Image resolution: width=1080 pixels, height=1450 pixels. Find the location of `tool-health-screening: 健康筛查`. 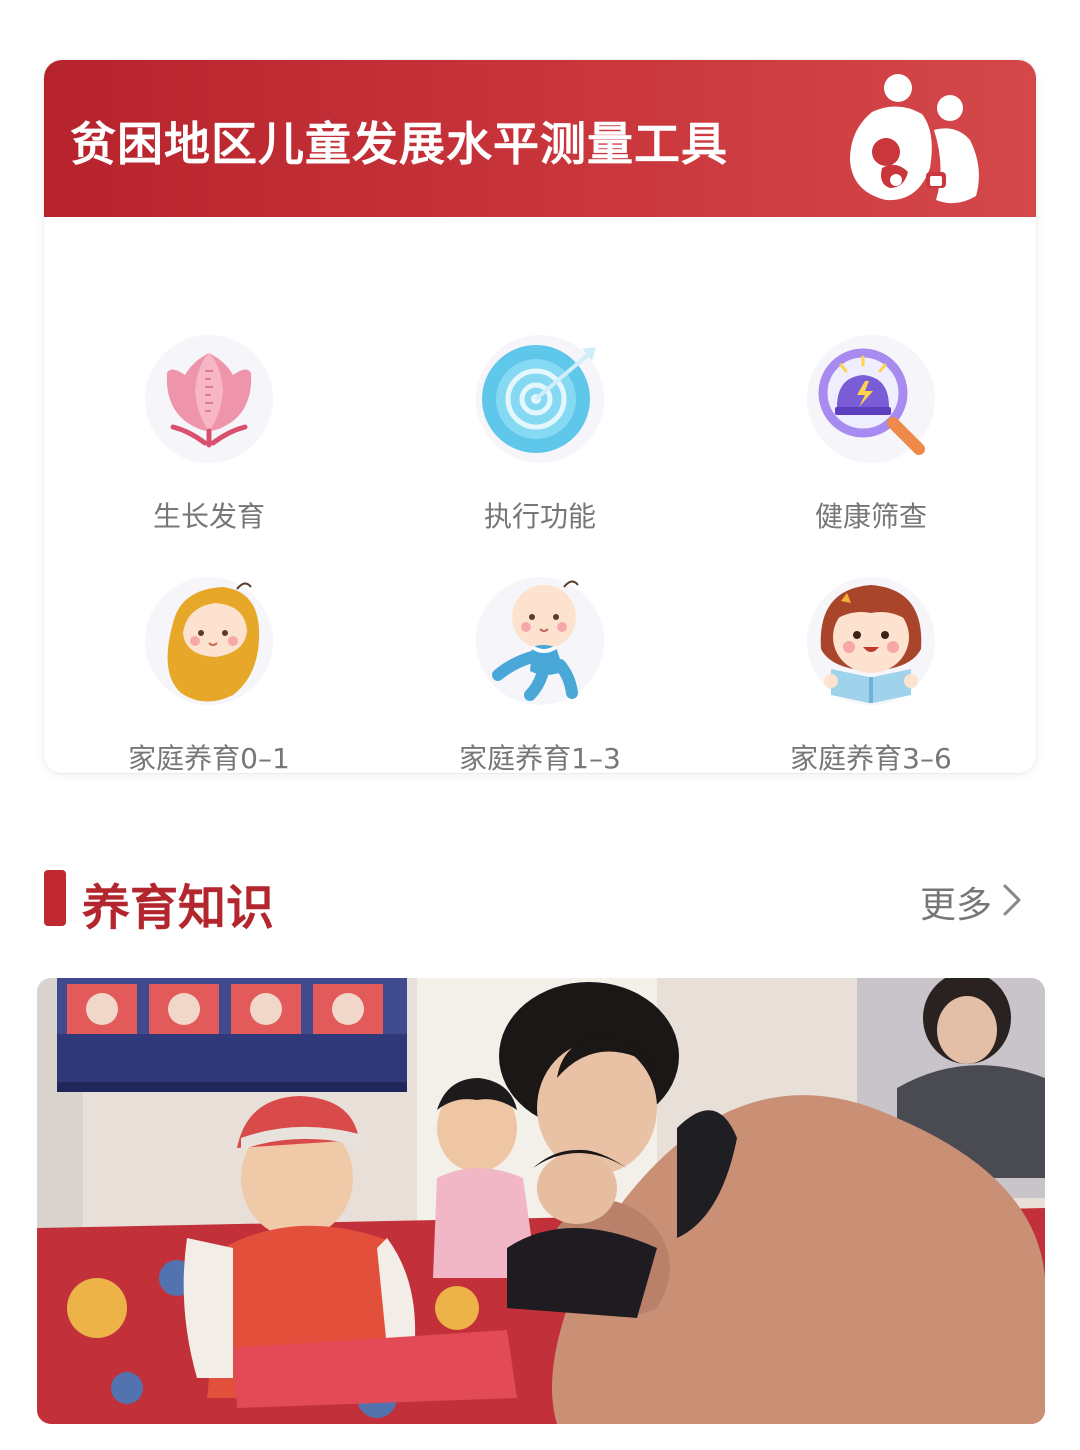

tool-health-screening: 健康筛查 is located at coordinates (871, 455).